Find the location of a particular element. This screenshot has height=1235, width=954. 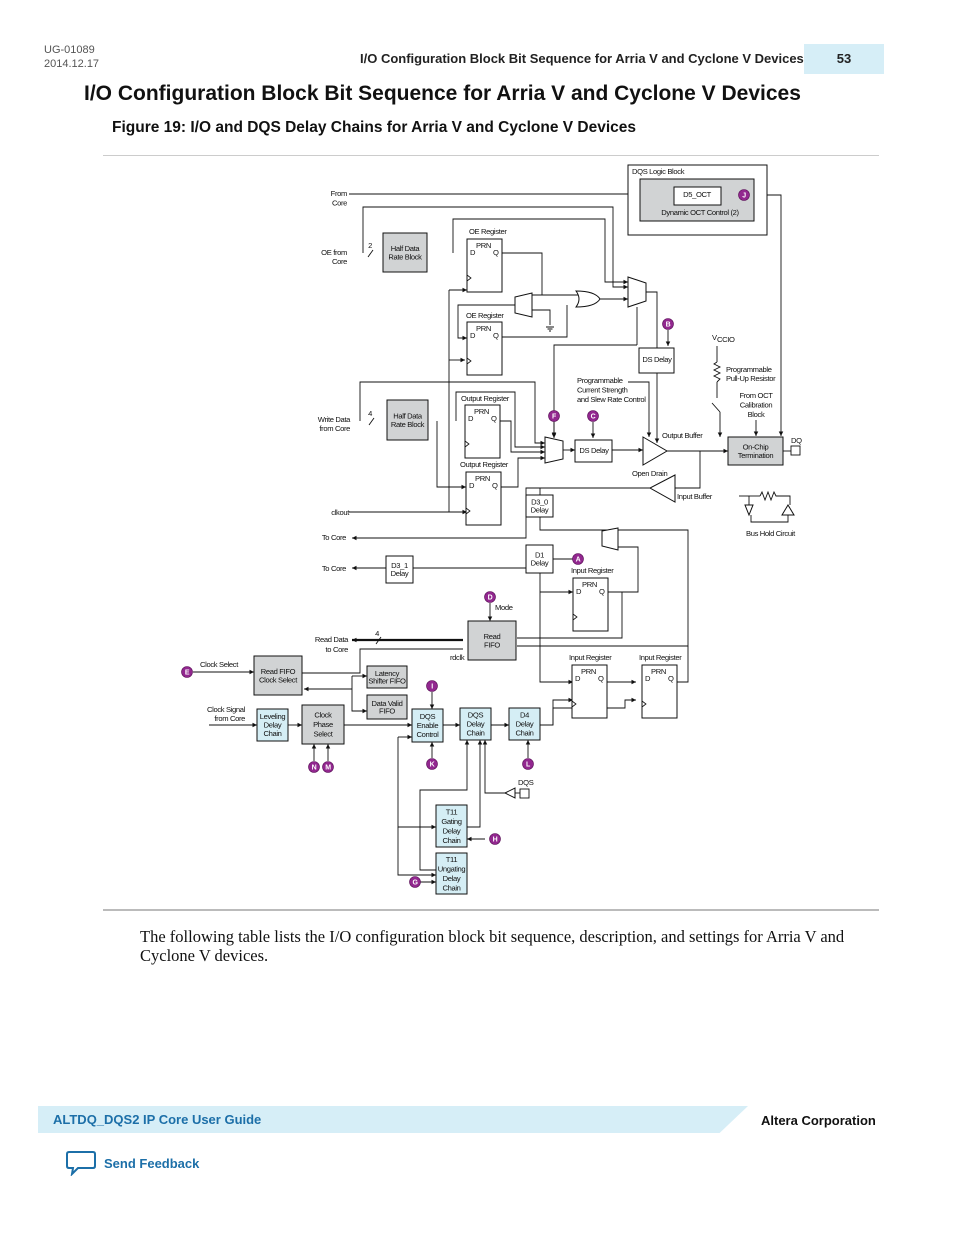

feedback-icon is located at coordinates (81, 1163).